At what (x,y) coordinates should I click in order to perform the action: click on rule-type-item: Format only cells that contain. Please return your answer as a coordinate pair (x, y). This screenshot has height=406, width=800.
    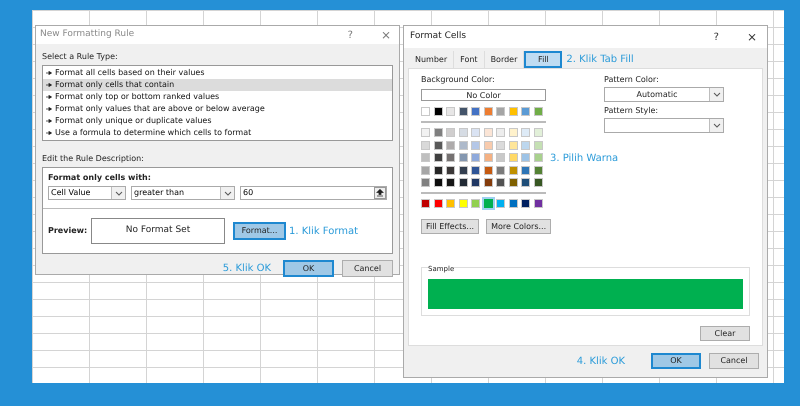
    Looking at the image, I should click on (217, 85).